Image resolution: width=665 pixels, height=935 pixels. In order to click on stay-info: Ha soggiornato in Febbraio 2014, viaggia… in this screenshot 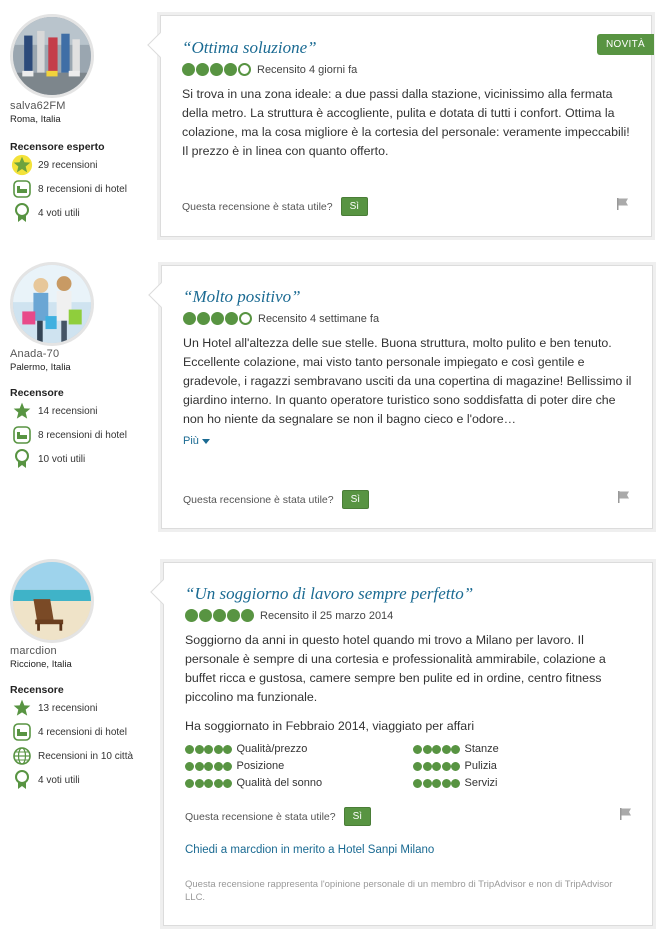, I will do `click(330, 726)`.